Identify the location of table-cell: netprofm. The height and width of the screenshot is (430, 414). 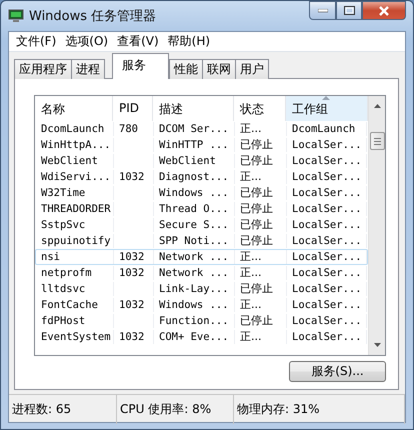
(75, 273).